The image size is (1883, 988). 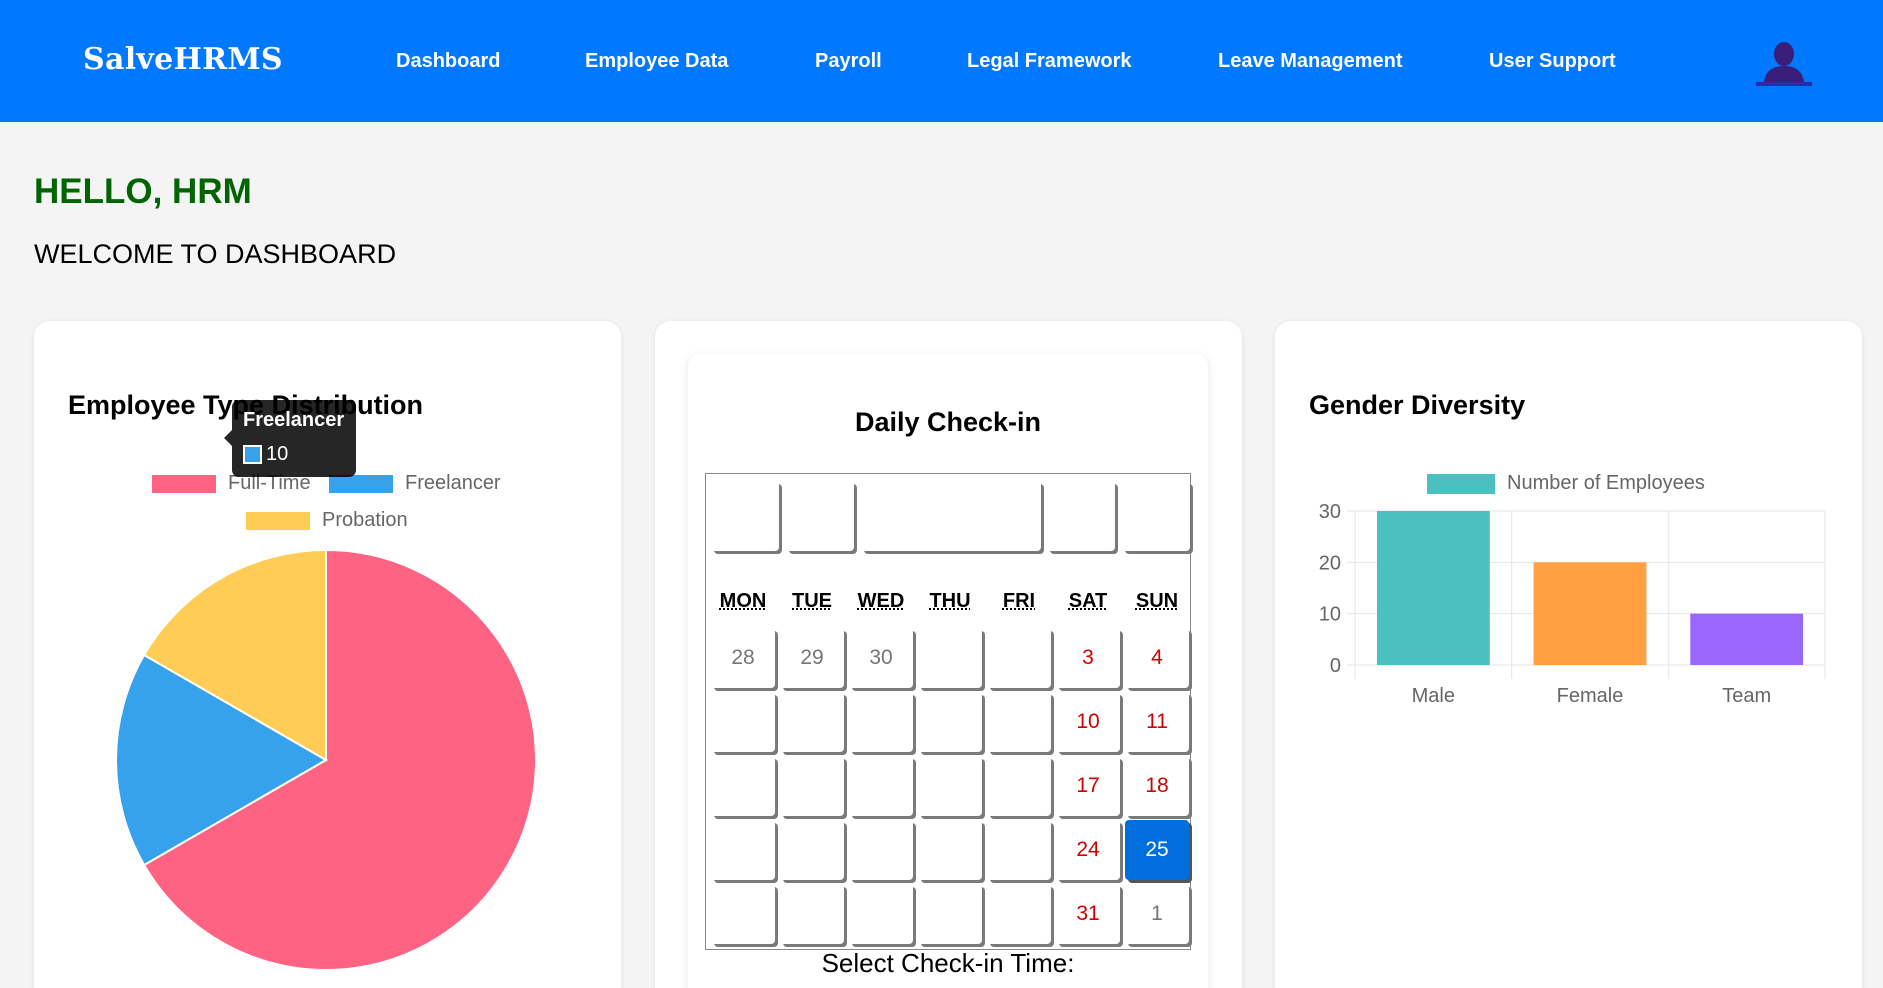 I want to click on calendar-day-25: 25, so click(x=1157, y=850).